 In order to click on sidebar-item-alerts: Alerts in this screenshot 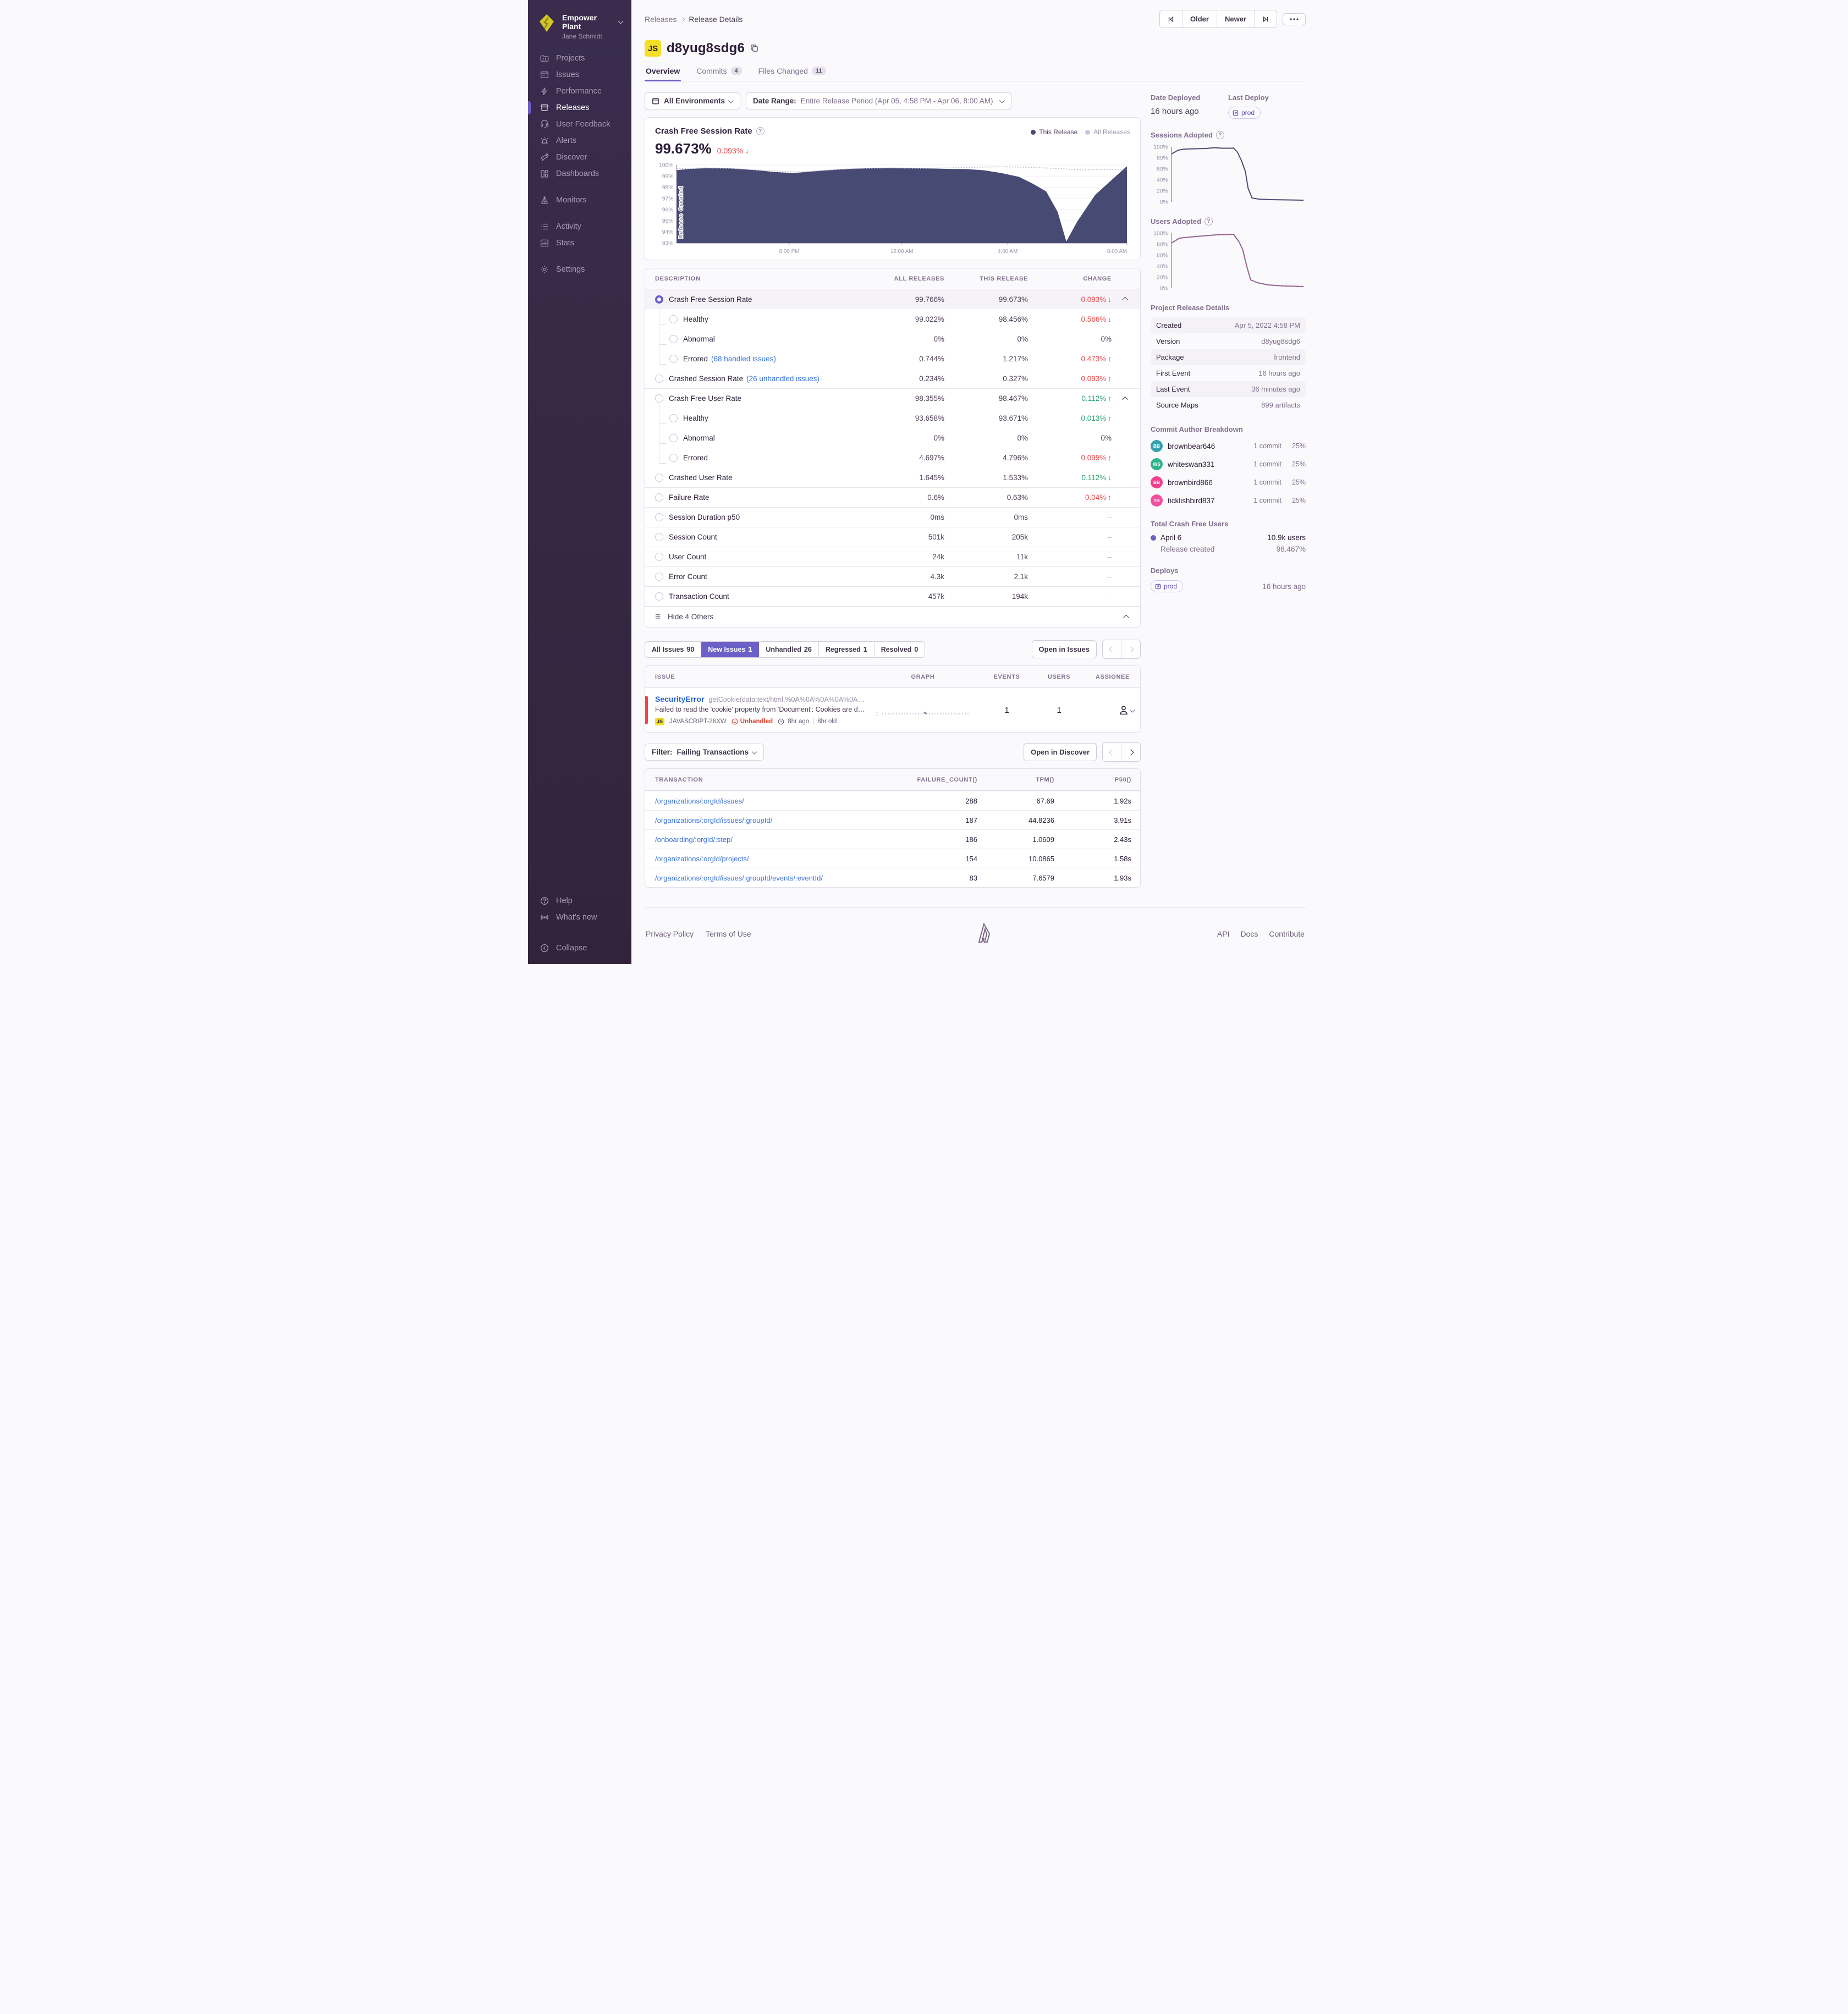, I will do `click(579, 141)`.